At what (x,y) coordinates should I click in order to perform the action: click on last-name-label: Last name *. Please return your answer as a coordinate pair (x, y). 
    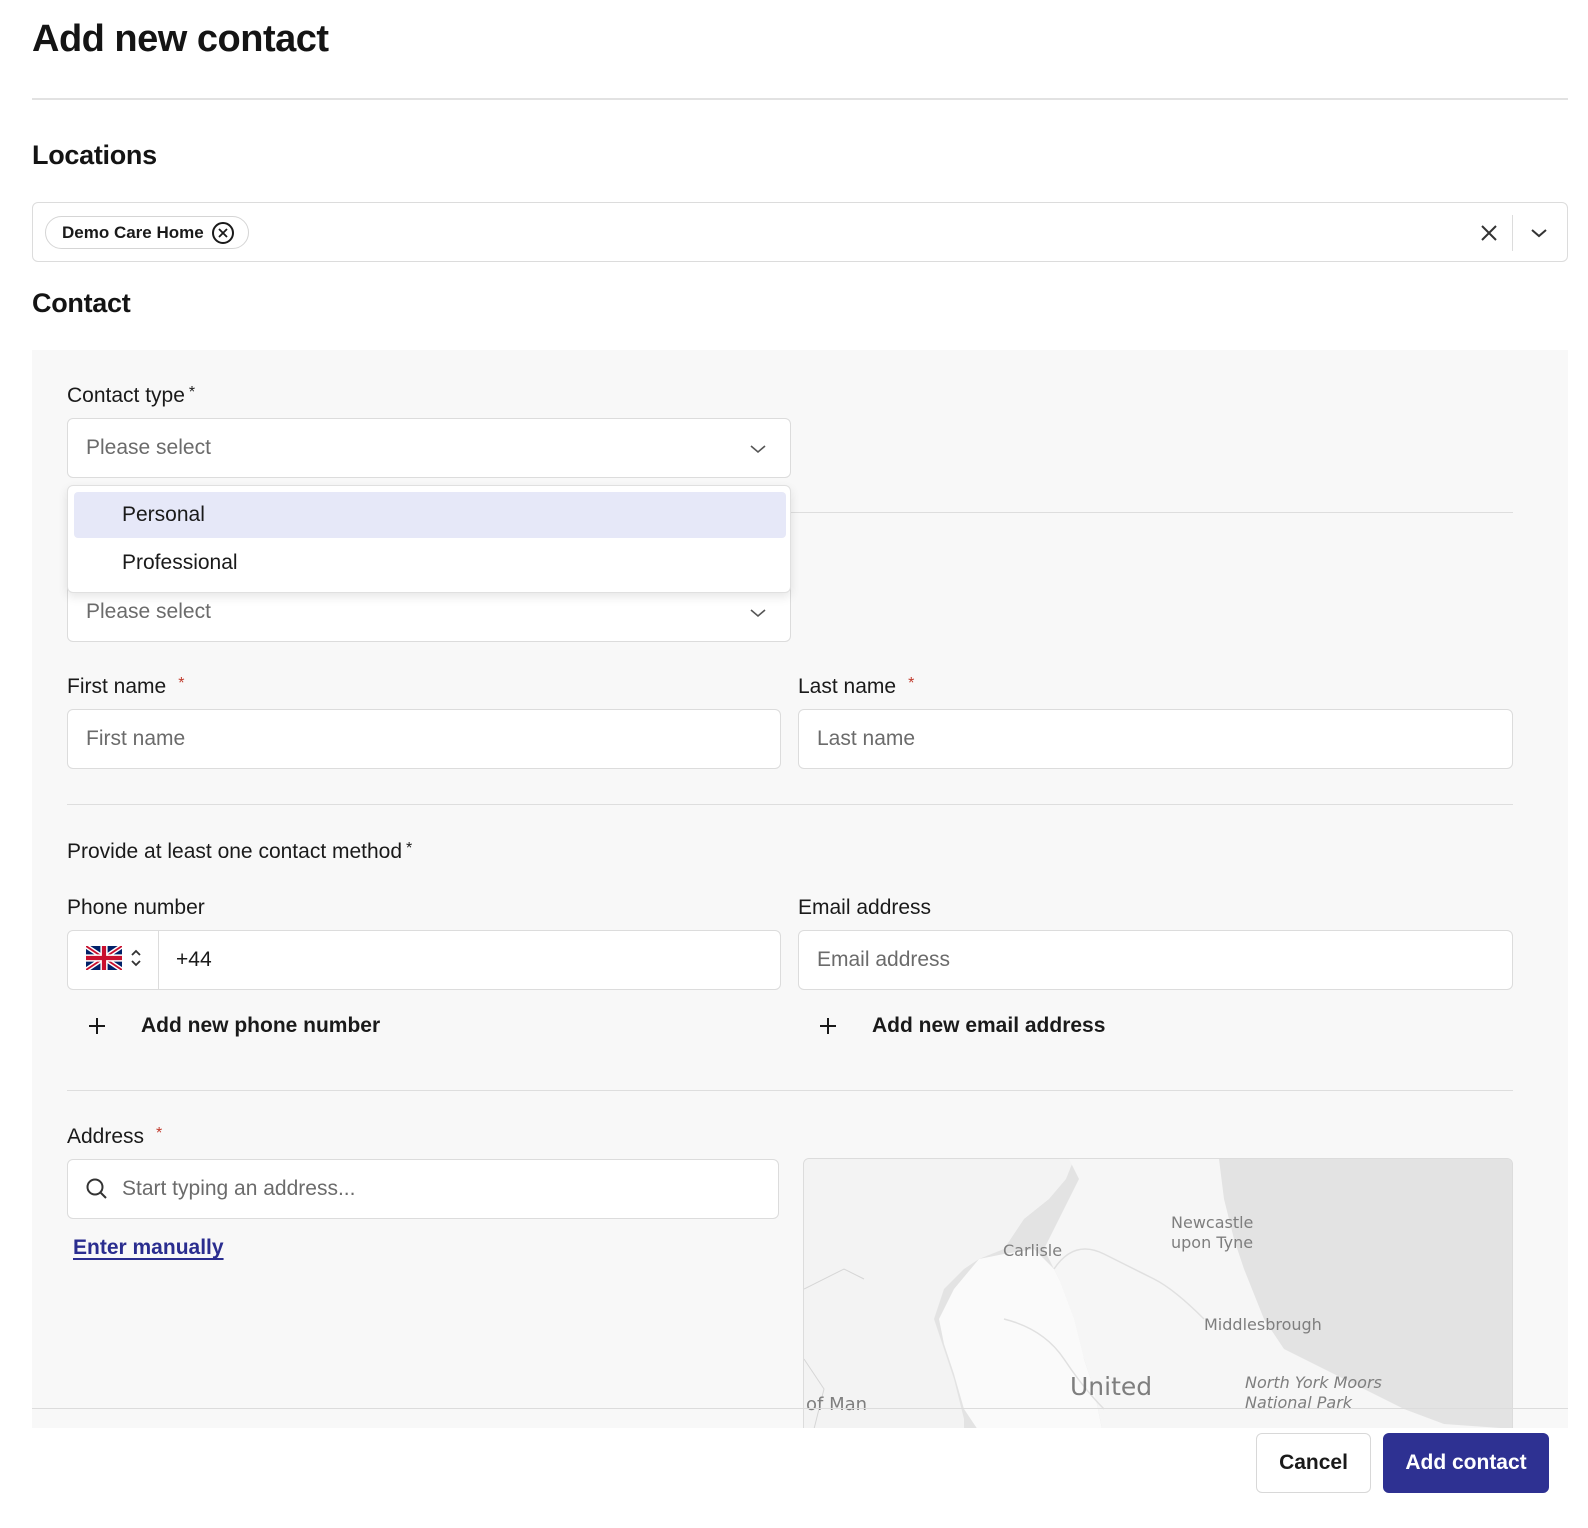
    Looking at the image, I should click on (856, 687).